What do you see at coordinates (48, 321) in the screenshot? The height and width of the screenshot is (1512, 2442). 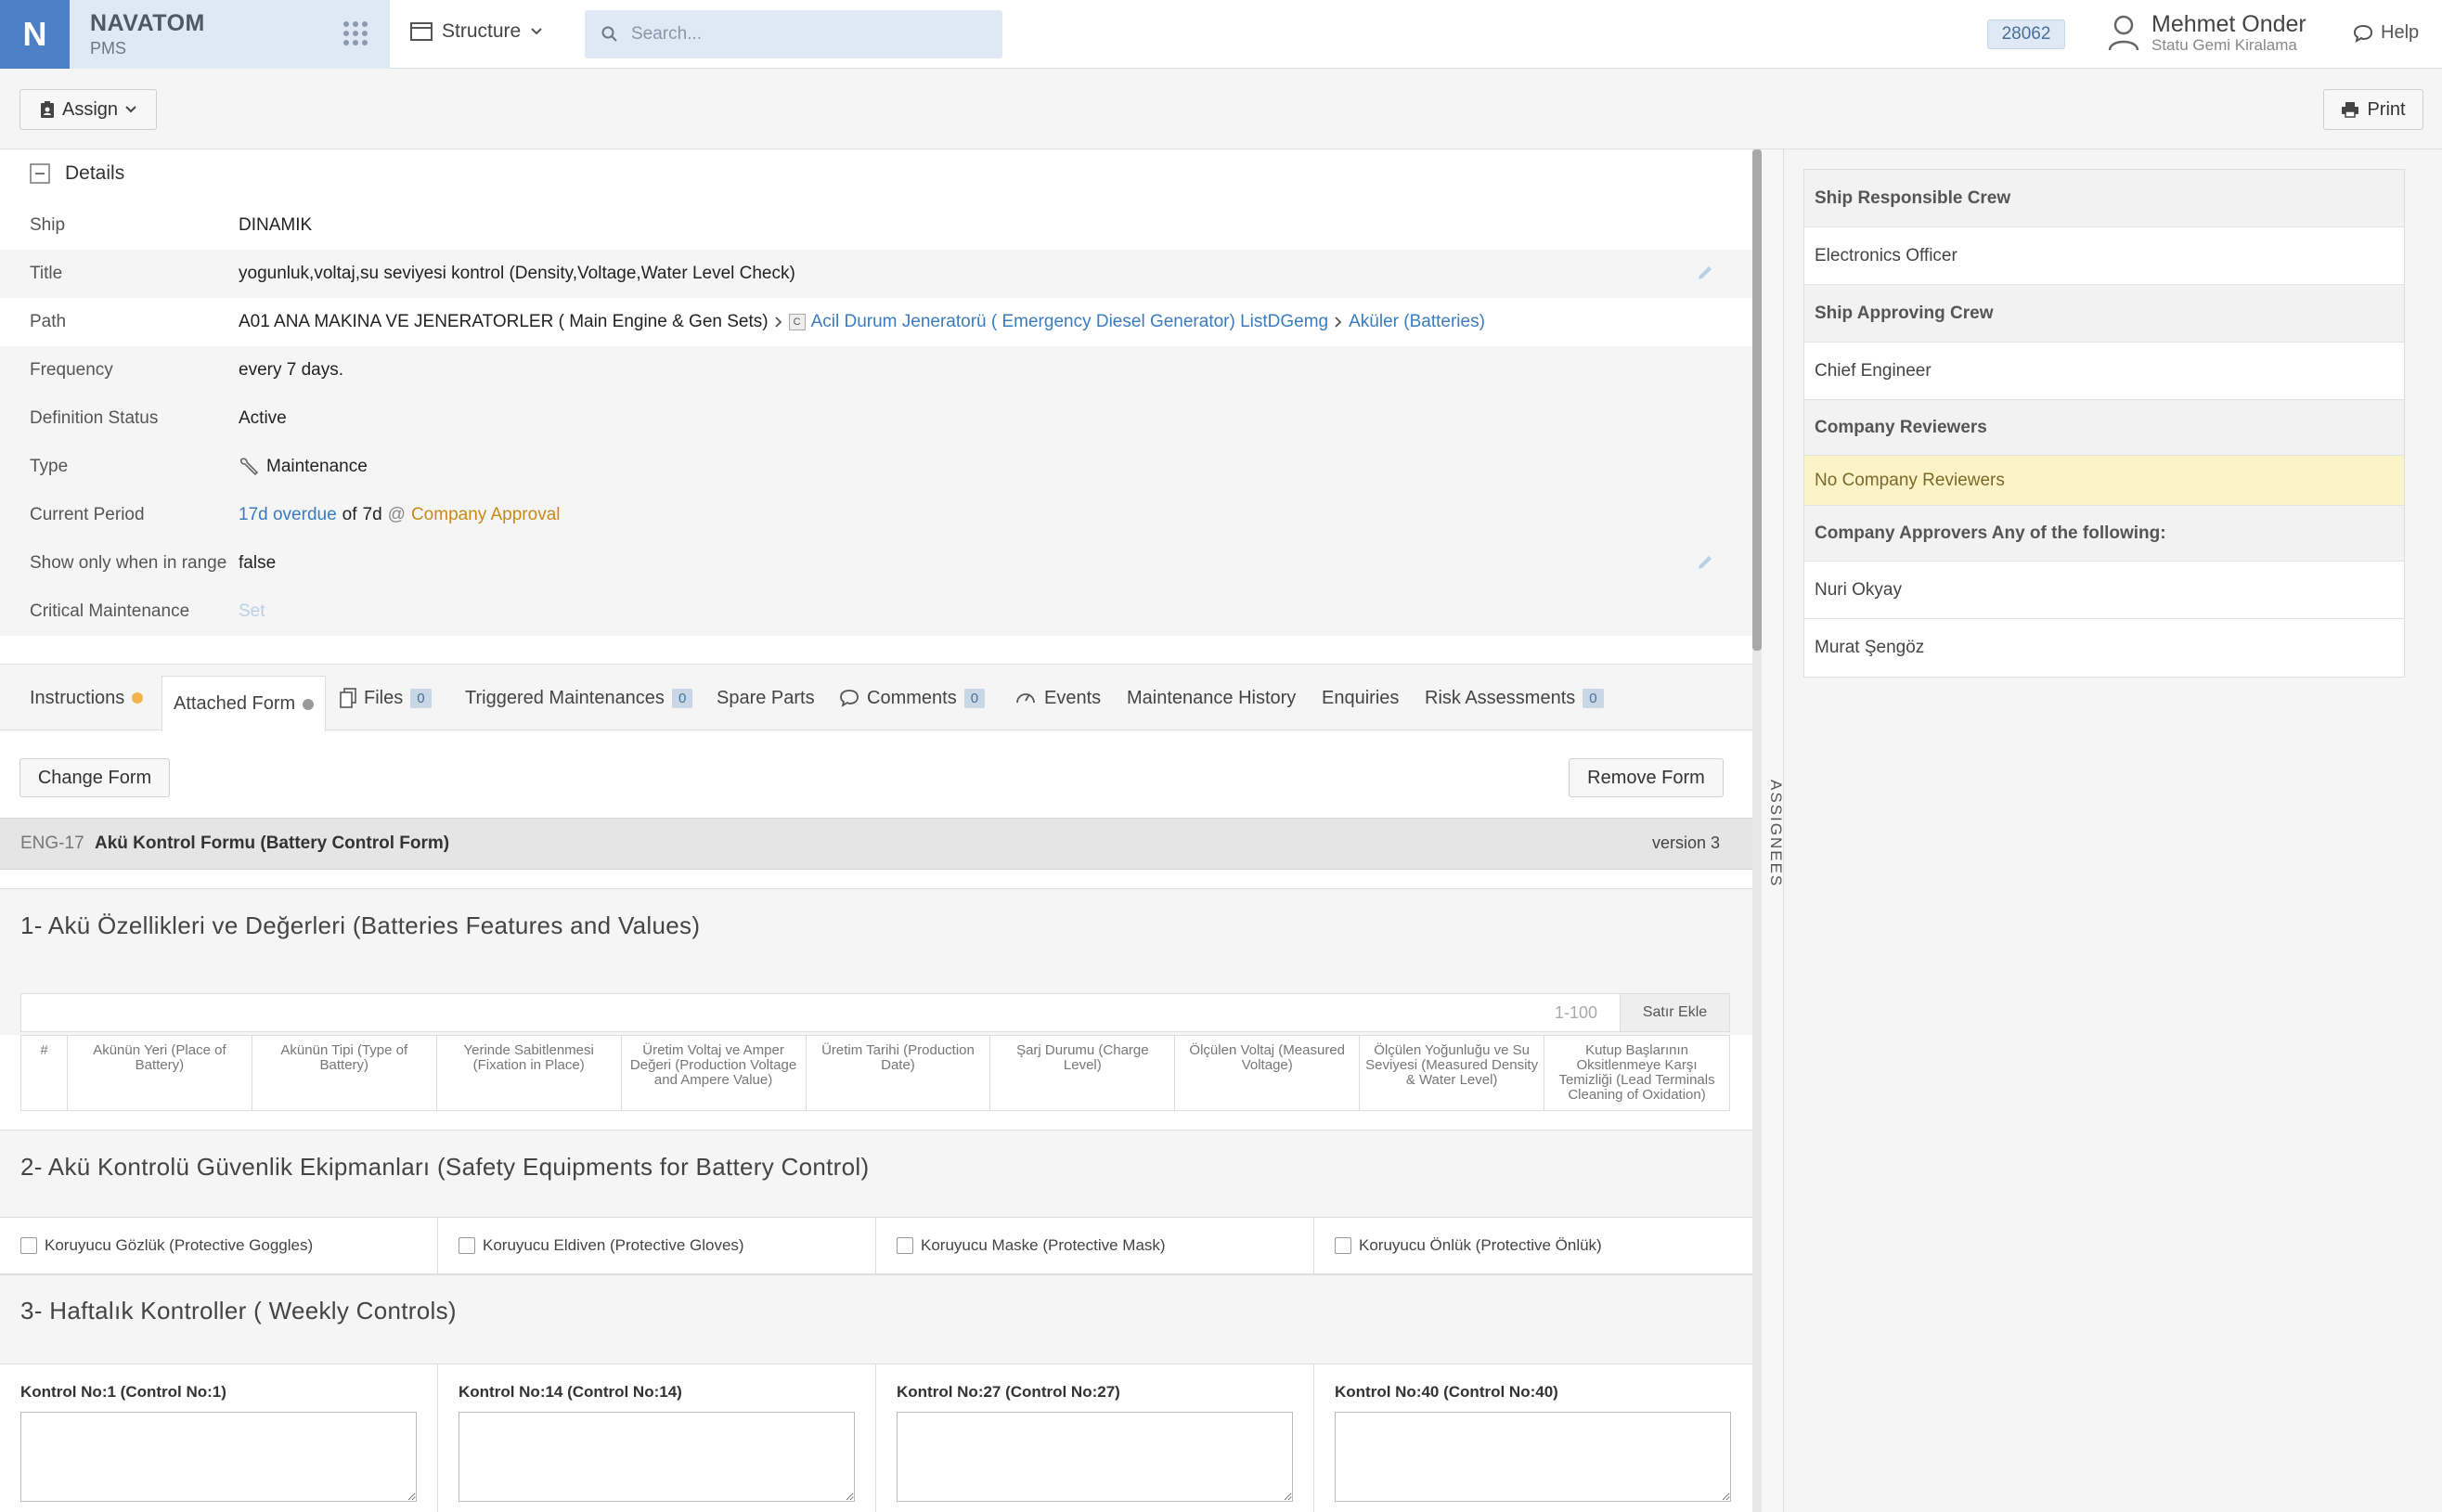 I see `detail-label: Path` at bounding box center [48, 321].